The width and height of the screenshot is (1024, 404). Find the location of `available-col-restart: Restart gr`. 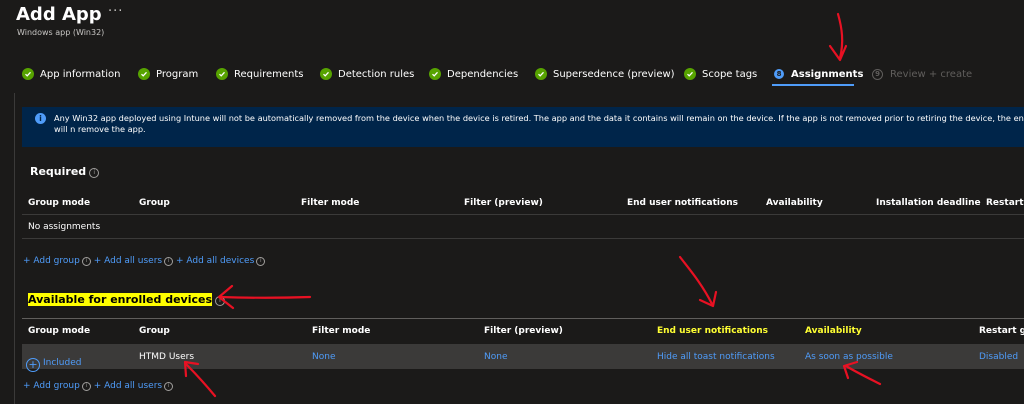

available-col-restart: Restart gr is located at coordinates (1001, 331).